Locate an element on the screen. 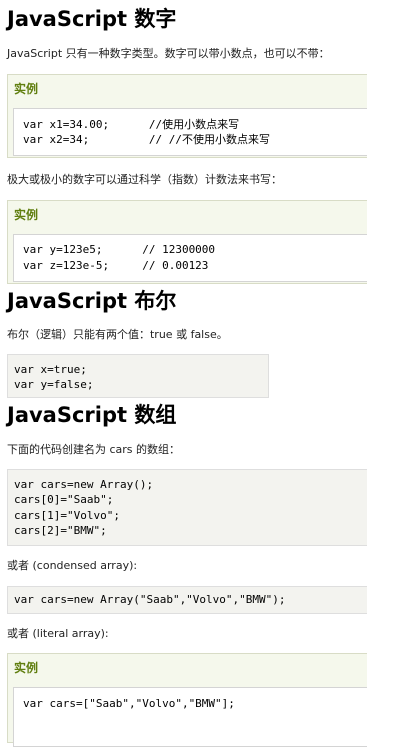  condensed-array-text: 或者 (condensed array): is located at coordinates (72, 565).